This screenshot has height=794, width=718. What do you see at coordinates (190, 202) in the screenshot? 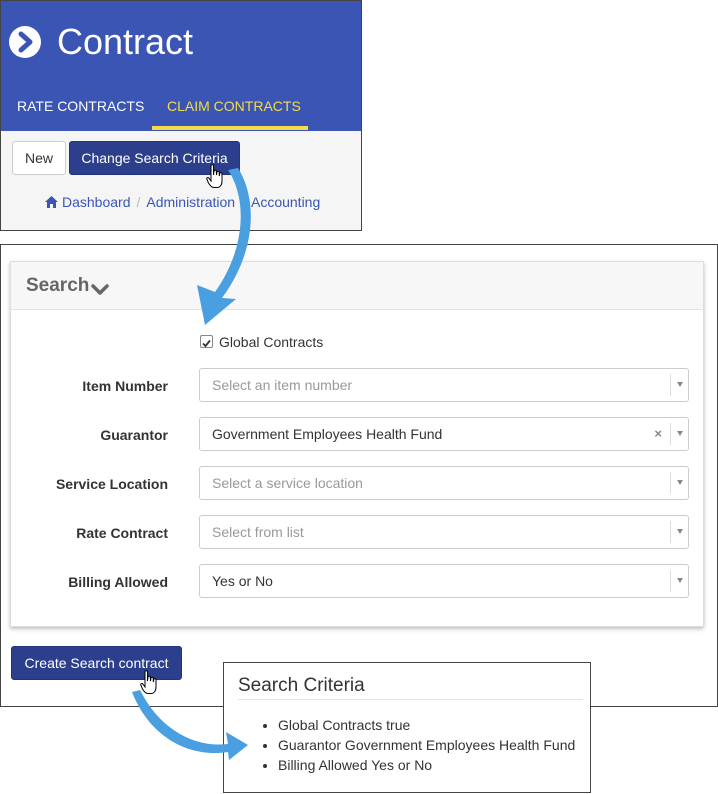
I see `breadcrumb-administration: Administration` at bounding box center [190, 202].